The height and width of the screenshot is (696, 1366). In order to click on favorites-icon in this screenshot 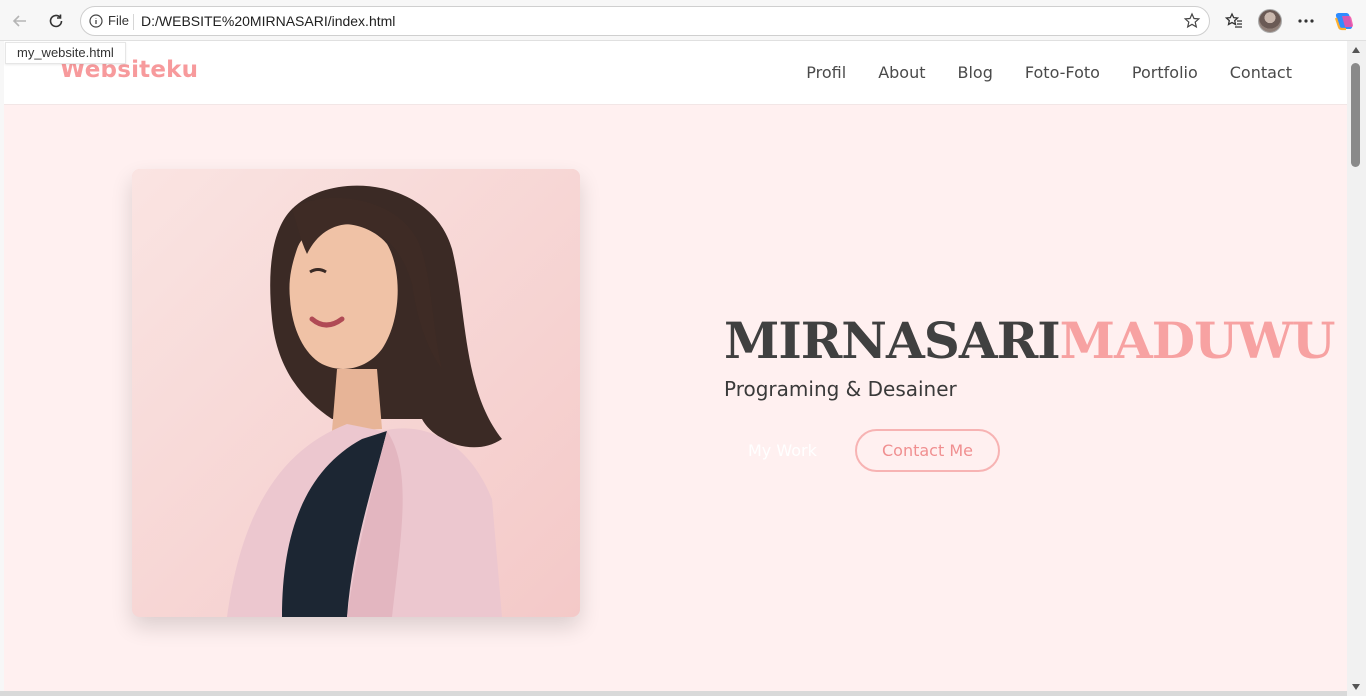, I will do `click(1234, 21)`.